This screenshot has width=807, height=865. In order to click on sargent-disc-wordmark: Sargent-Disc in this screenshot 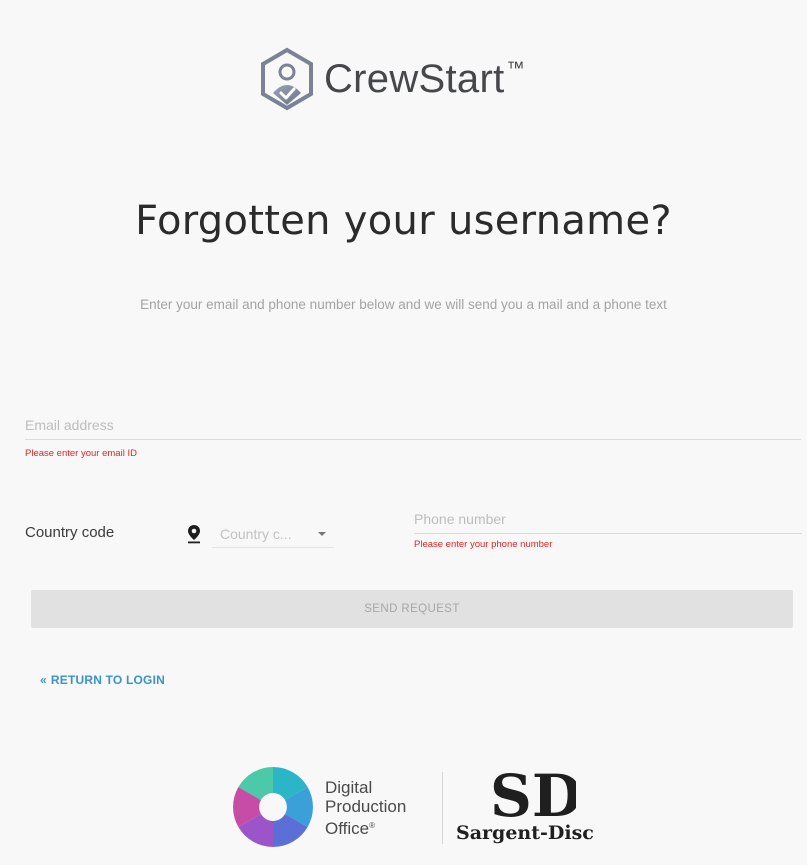, I will do `click(525, 833)`.